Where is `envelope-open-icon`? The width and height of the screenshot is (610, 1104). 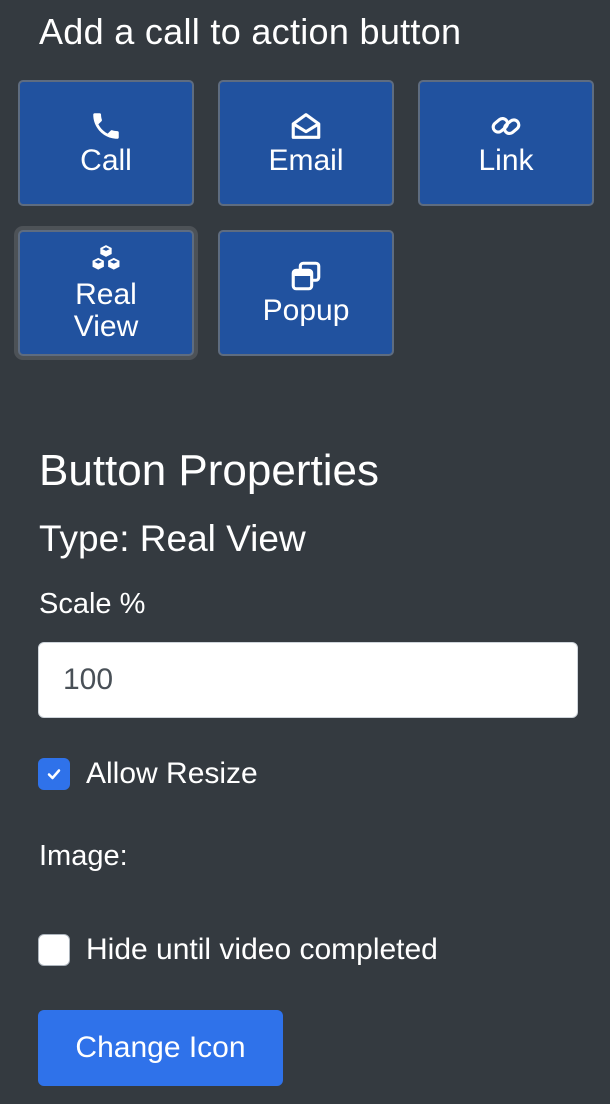
envelope-open-icon is located at coordinates (306, 126).